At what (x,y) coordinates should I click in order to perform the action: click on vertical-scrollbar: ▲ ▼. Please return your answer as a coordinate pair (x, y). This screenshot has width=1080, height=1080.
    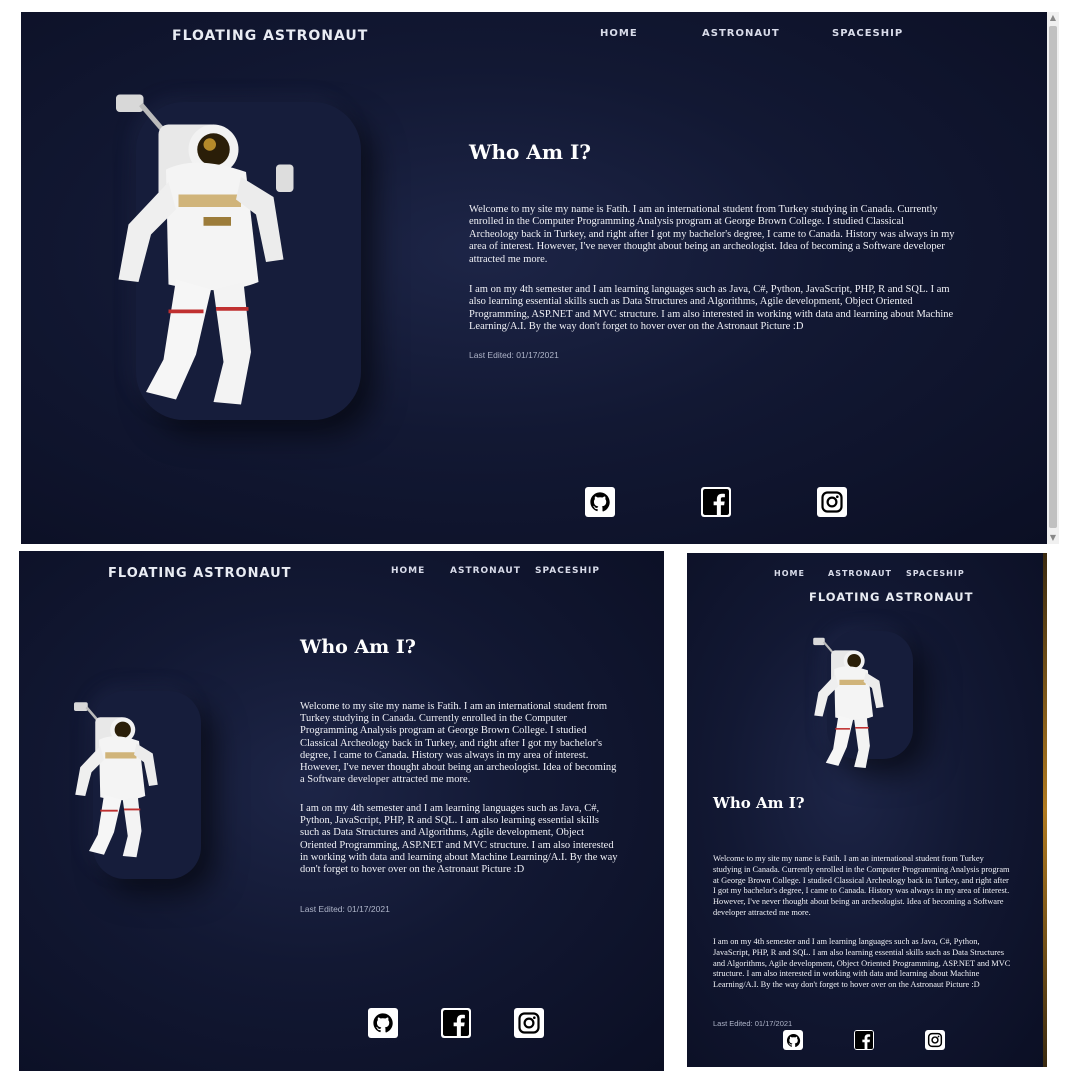
    Looking at the image, I should click on (1053, 278).